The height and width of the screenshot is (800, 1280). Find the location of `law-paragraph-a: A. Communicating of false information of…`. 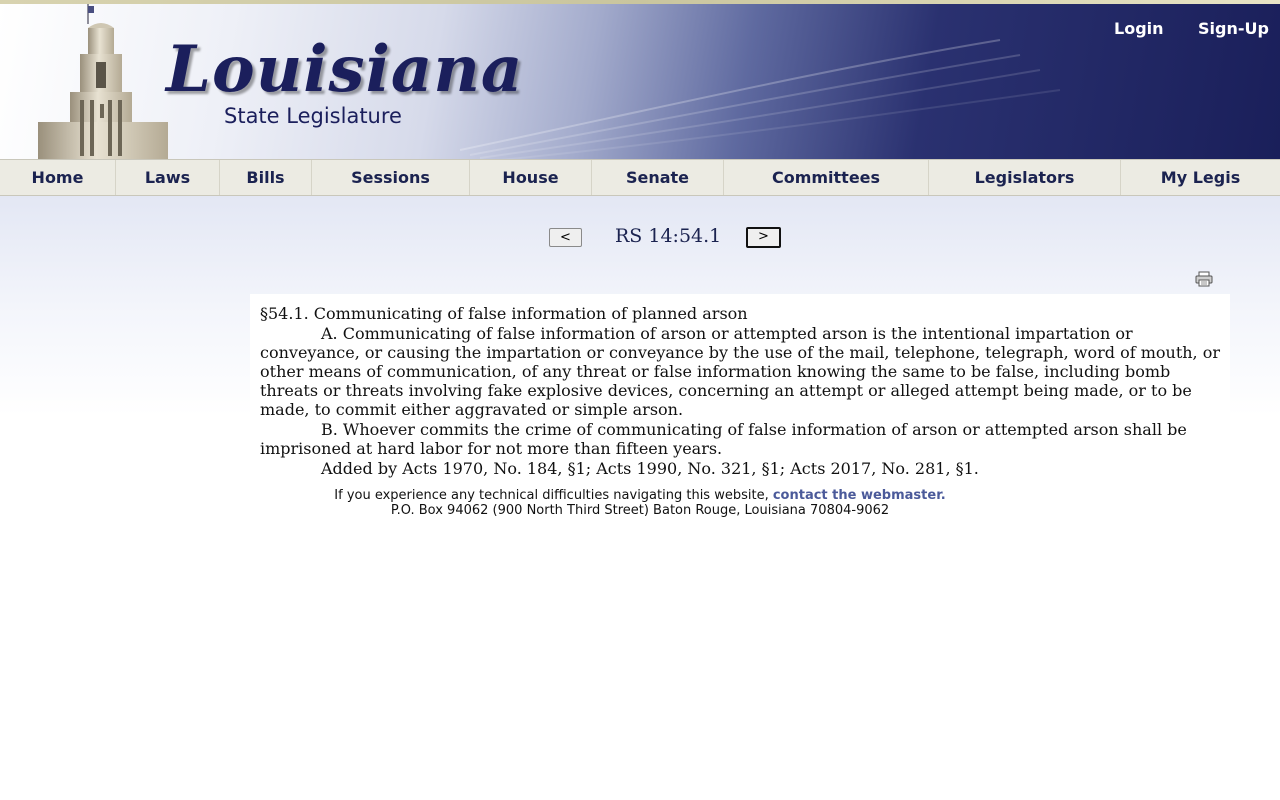

law-paragraph-a: A. Communicating of false information of… is located at coordinates (740, 371).